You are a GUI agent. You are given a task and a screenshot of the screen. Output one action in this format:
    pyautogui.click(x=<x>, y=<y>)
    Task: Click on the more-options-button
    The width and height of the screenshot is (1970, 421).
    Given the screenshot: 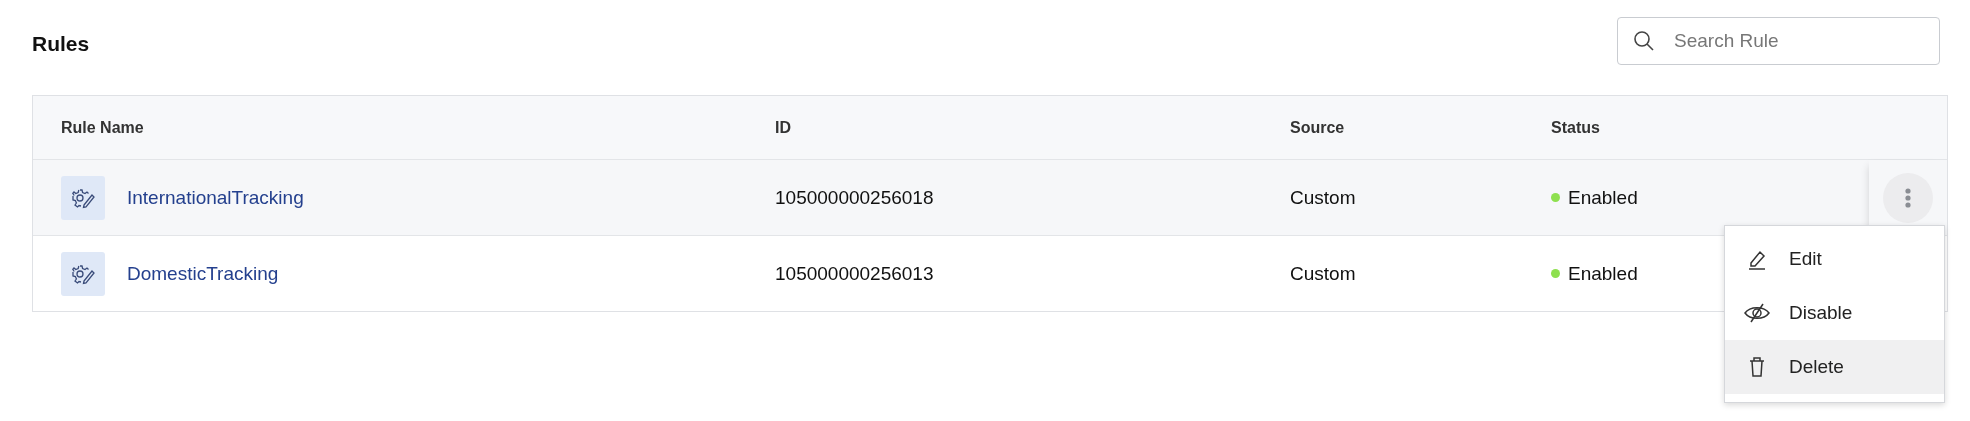 What is the action you would take?
    pyautogui.click(x=1908, y=197)
    